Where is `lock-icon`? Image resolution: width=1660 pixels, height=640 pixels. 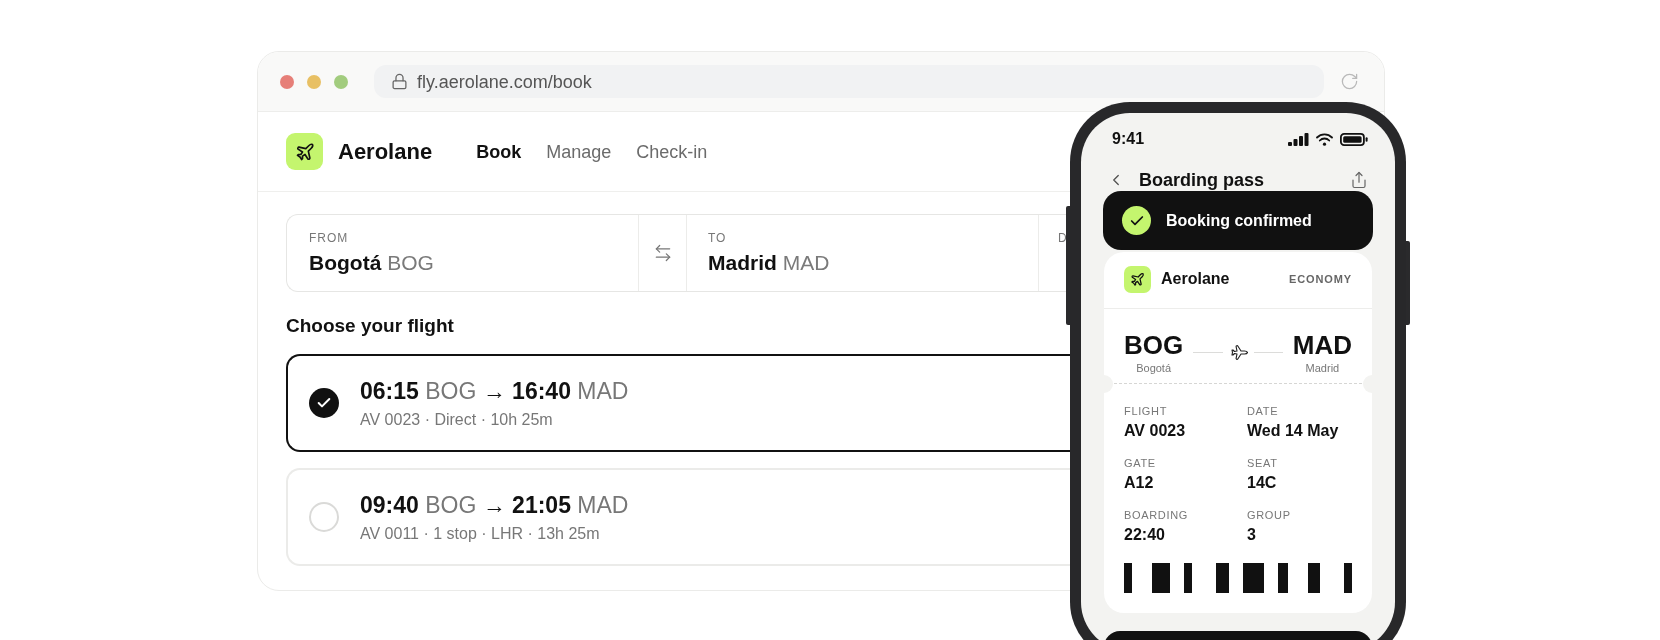 lock-icon is located at coordinates (399, 81).